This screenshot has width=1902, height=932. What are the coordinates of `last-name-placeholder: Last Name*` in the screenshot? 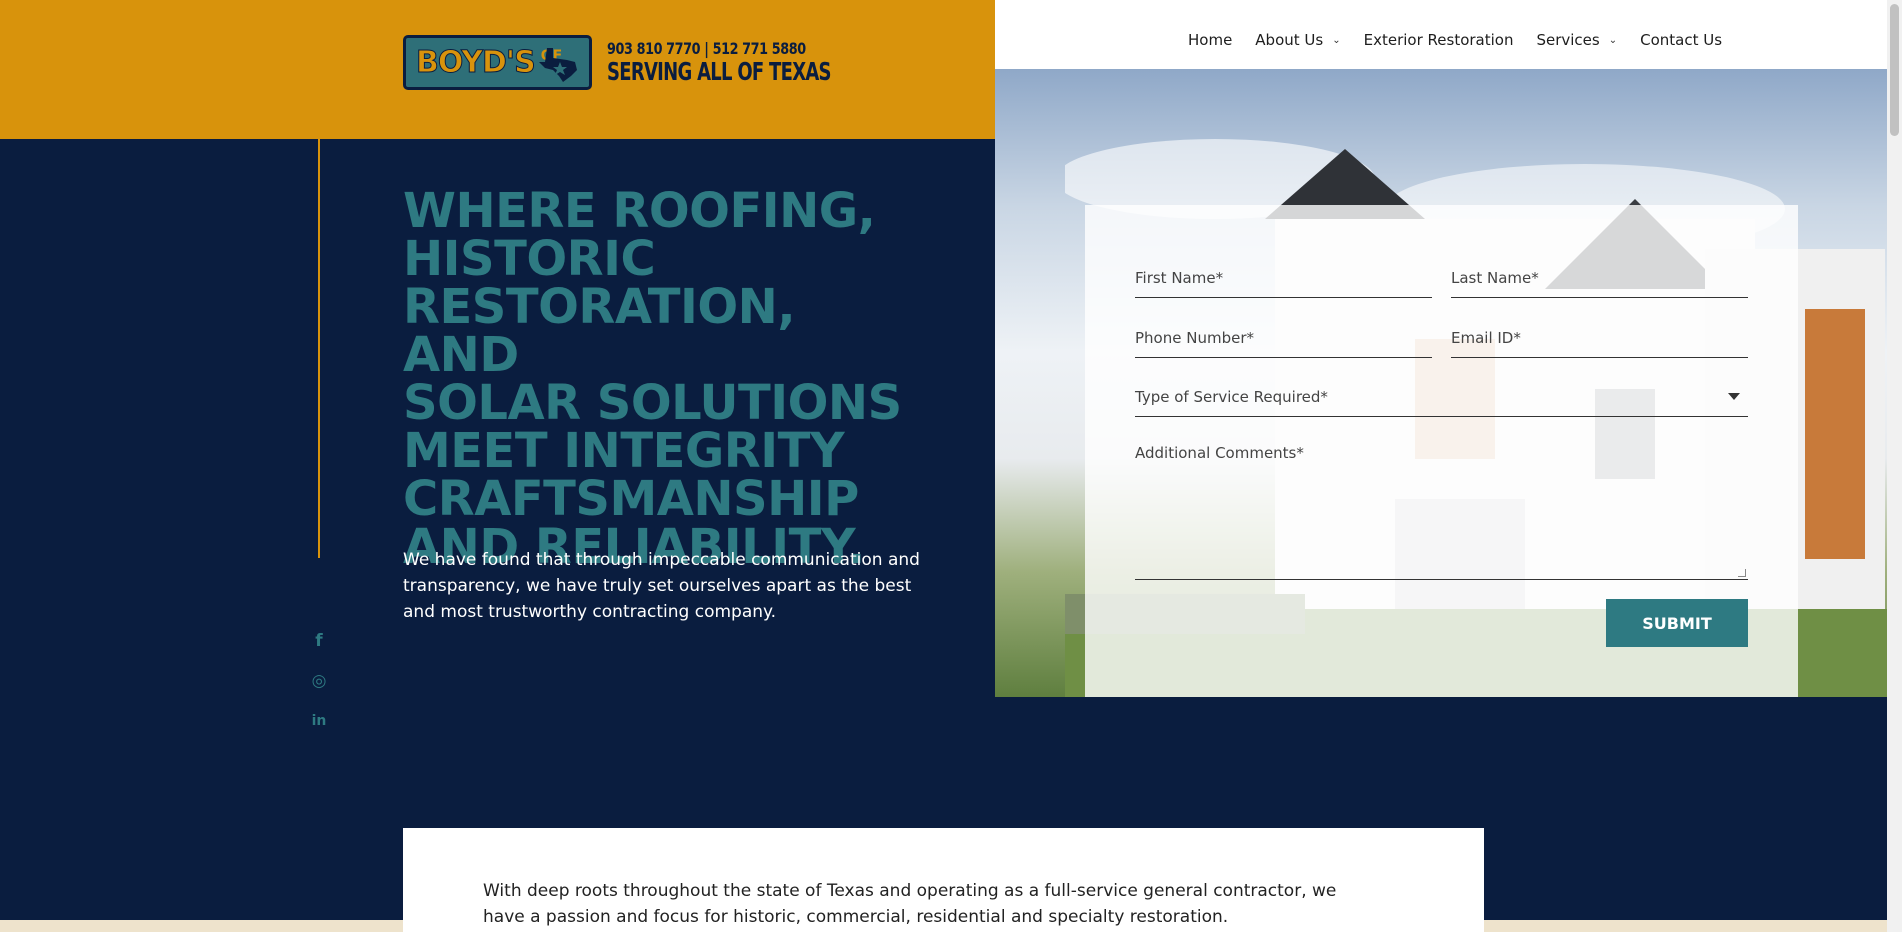 It's located at (1495, 278).